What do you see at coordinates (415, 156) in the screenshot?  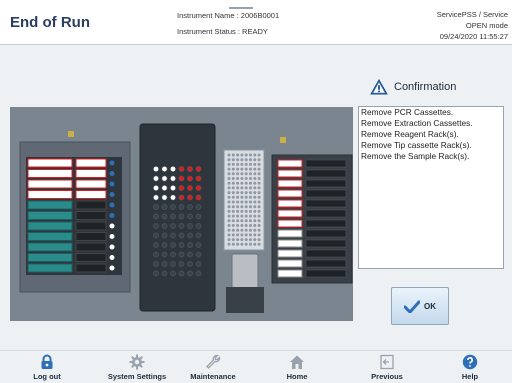 I see `message-line: Remove the Sample Rack(s).` at bounding box center [415, 156].